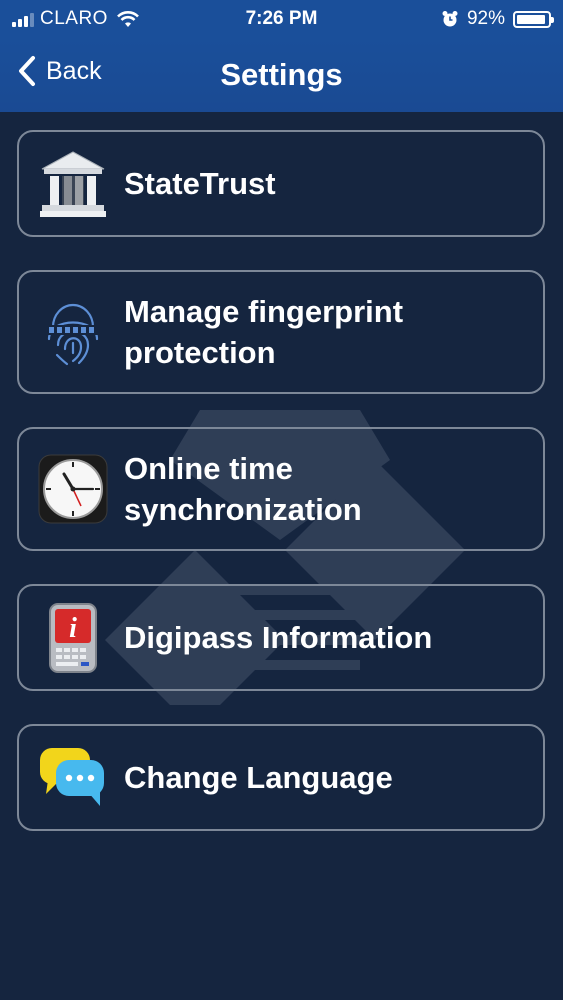 The height and width of the screenshot is (1000, 563). What do you see at coordinates (281, 19) in the screenshot?
I see `status-bar: CLARO 7:26 PM 92%` at bounding box center [281, 19].